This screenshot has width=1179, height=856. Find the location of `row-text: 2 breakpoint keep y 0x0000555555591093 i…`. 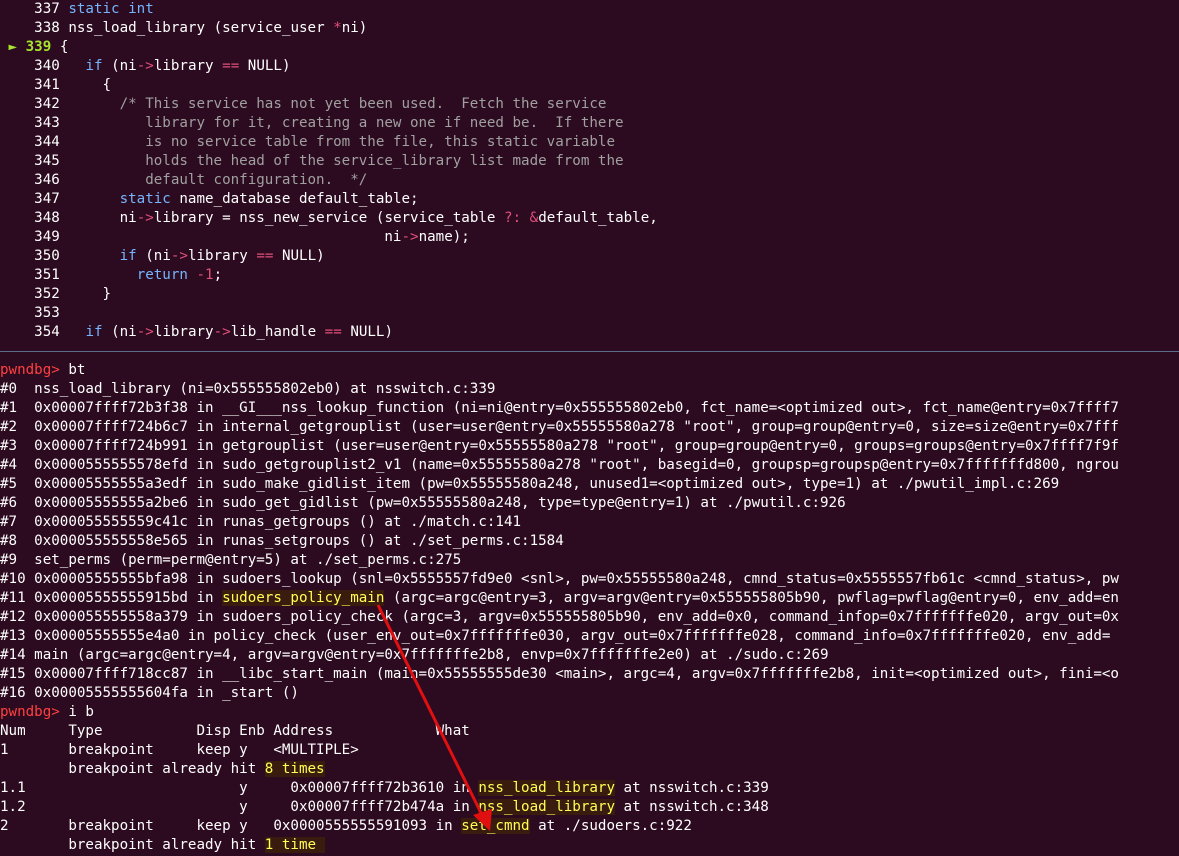

row-text: 2 breakpoint keep y 0x0000555555591093 i… is located at coordinates (231, 826).